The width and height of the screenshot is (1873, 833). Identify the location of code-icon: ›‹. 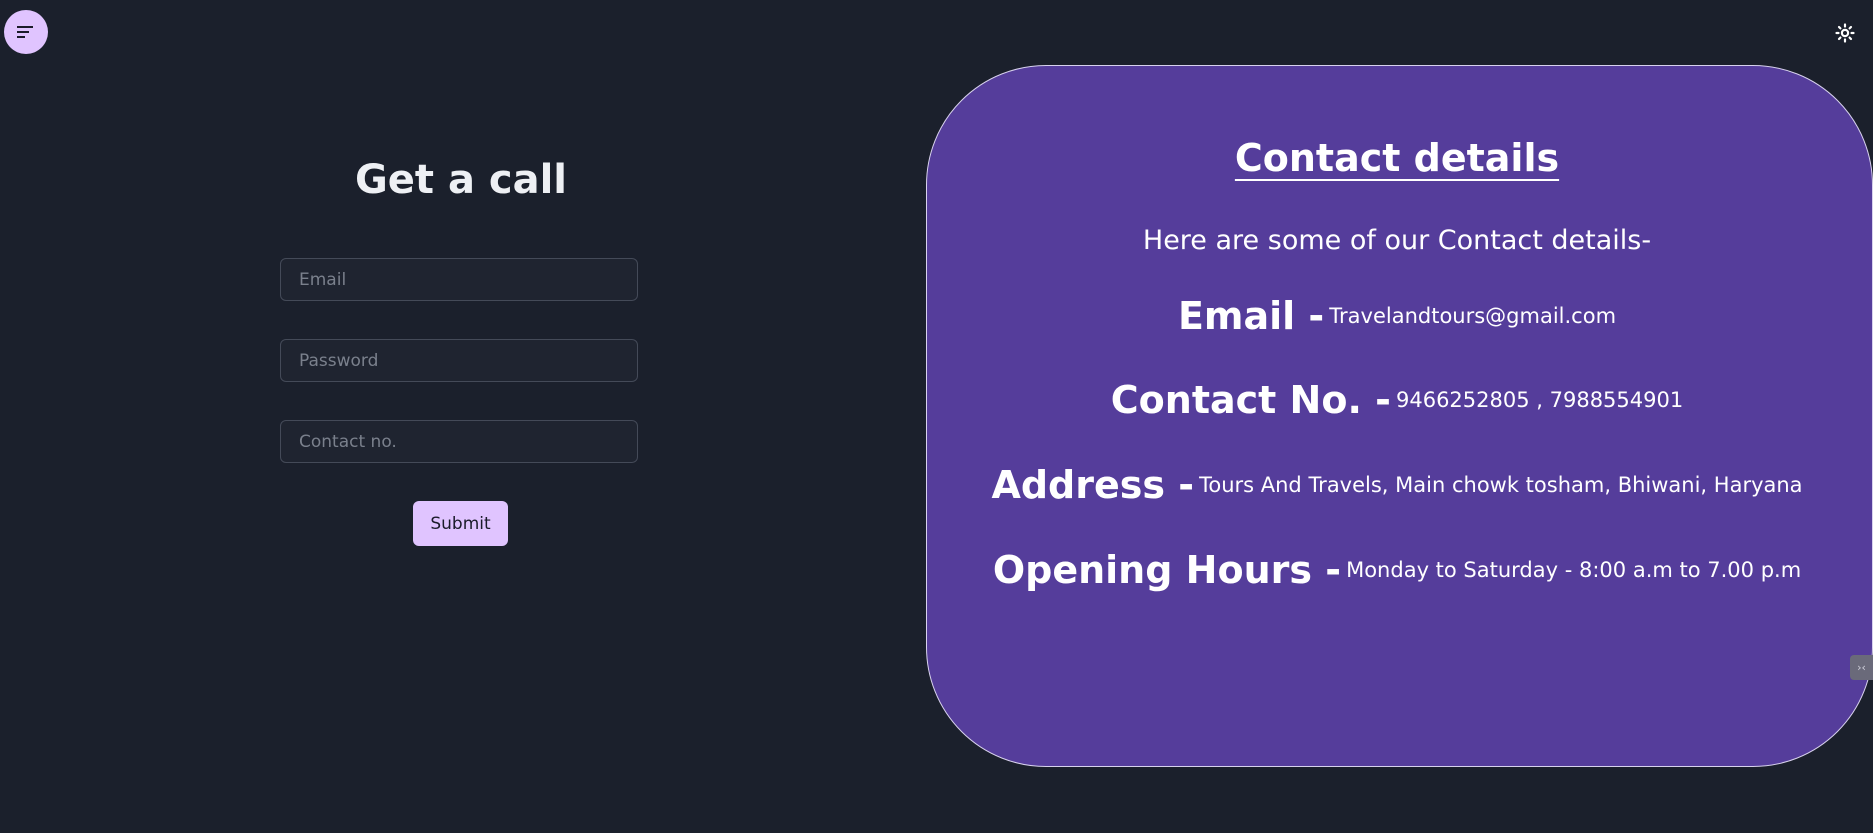
(1861, 667).